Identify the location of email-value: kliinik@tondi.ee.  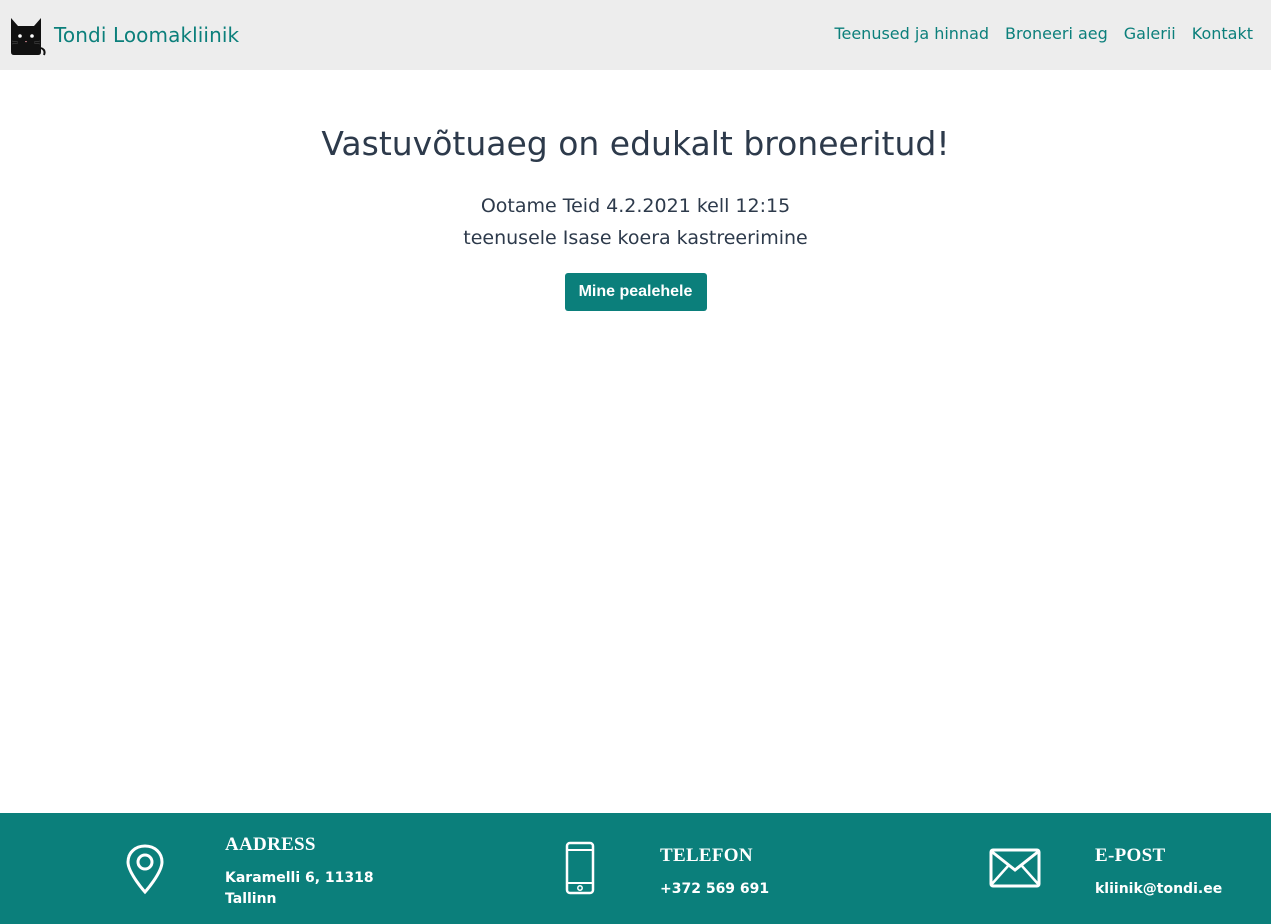
(1158, 889).